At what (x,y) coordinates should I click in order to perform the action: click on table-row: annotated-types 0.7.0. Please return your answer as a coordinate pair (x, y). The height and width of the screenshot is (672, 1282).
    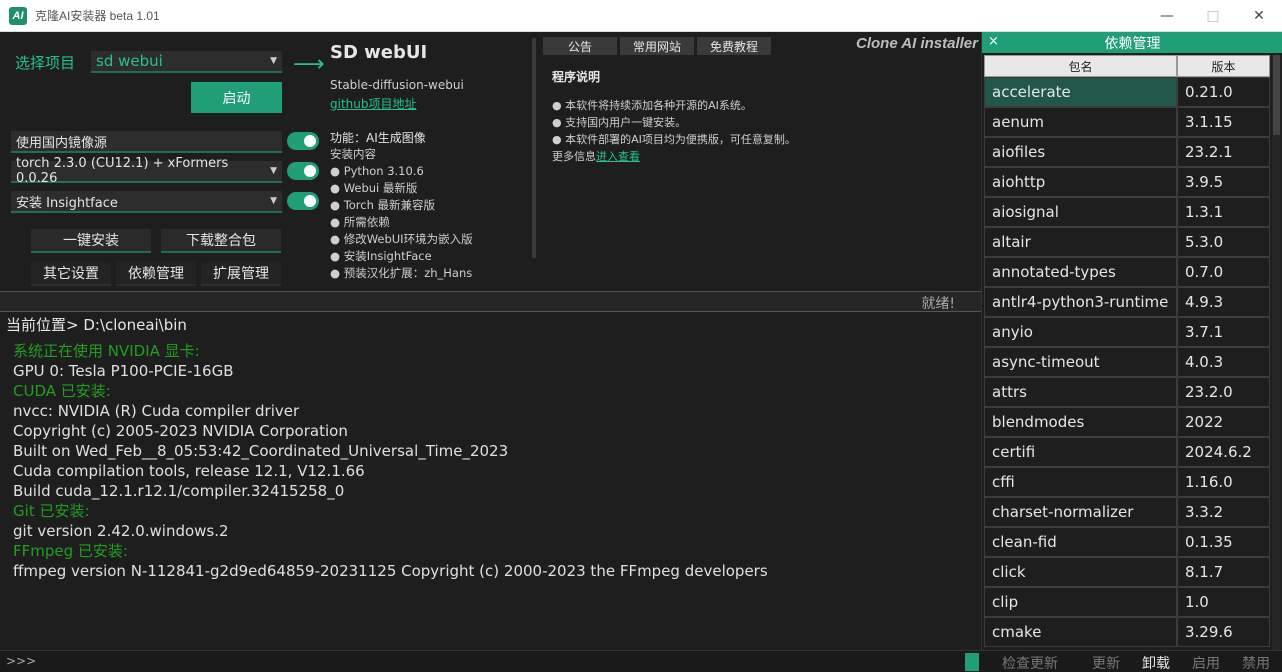
    Looking at the image, I should click on (1127, 272).